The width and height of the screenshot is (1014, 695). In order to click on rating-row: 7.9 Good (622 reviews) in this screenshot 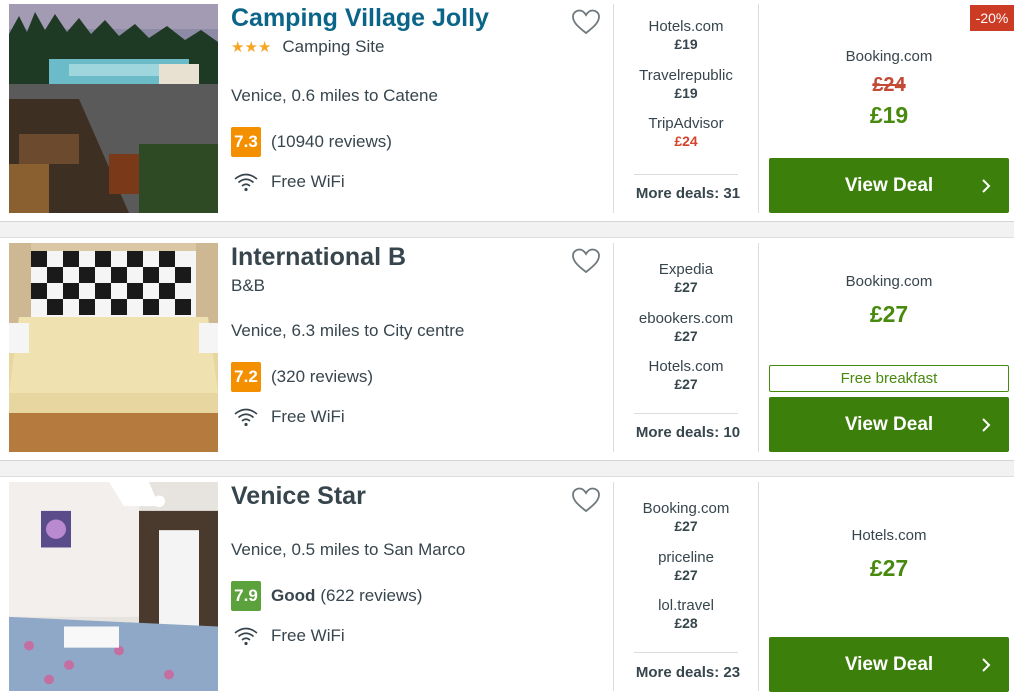, I will do `click(326, 596)`.